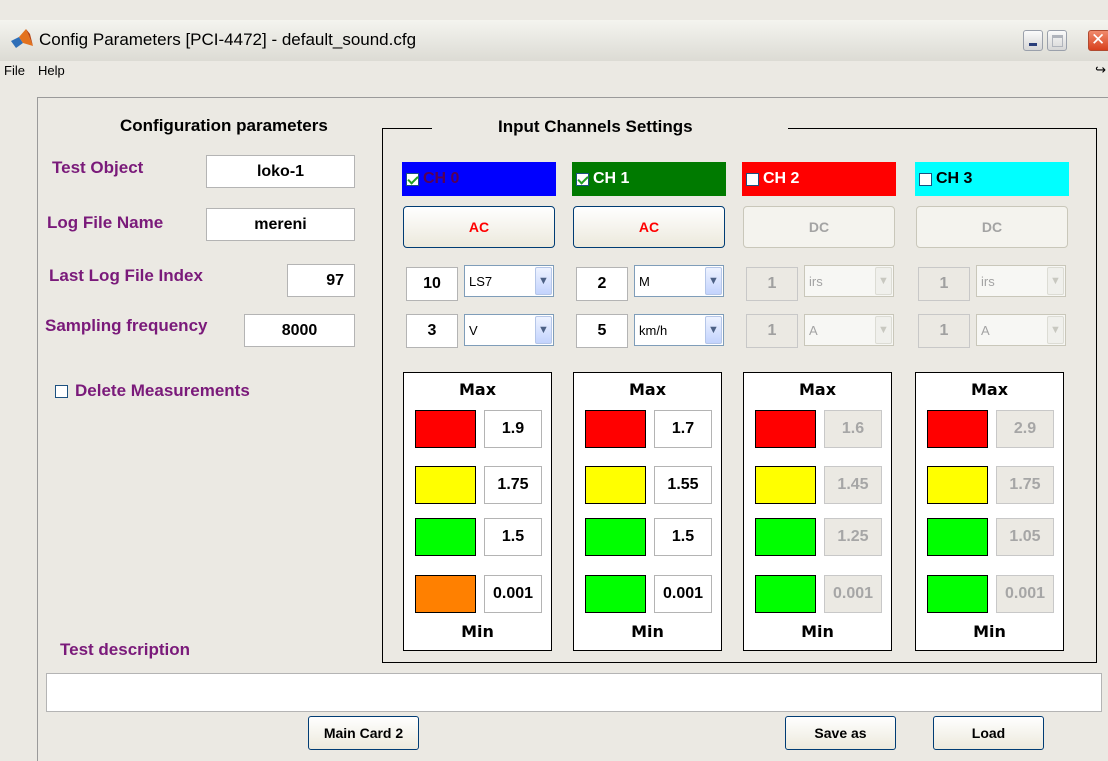  Describe the element at coordinates (14, 70) in the screenshot. I see `menu-file: File` at that location.